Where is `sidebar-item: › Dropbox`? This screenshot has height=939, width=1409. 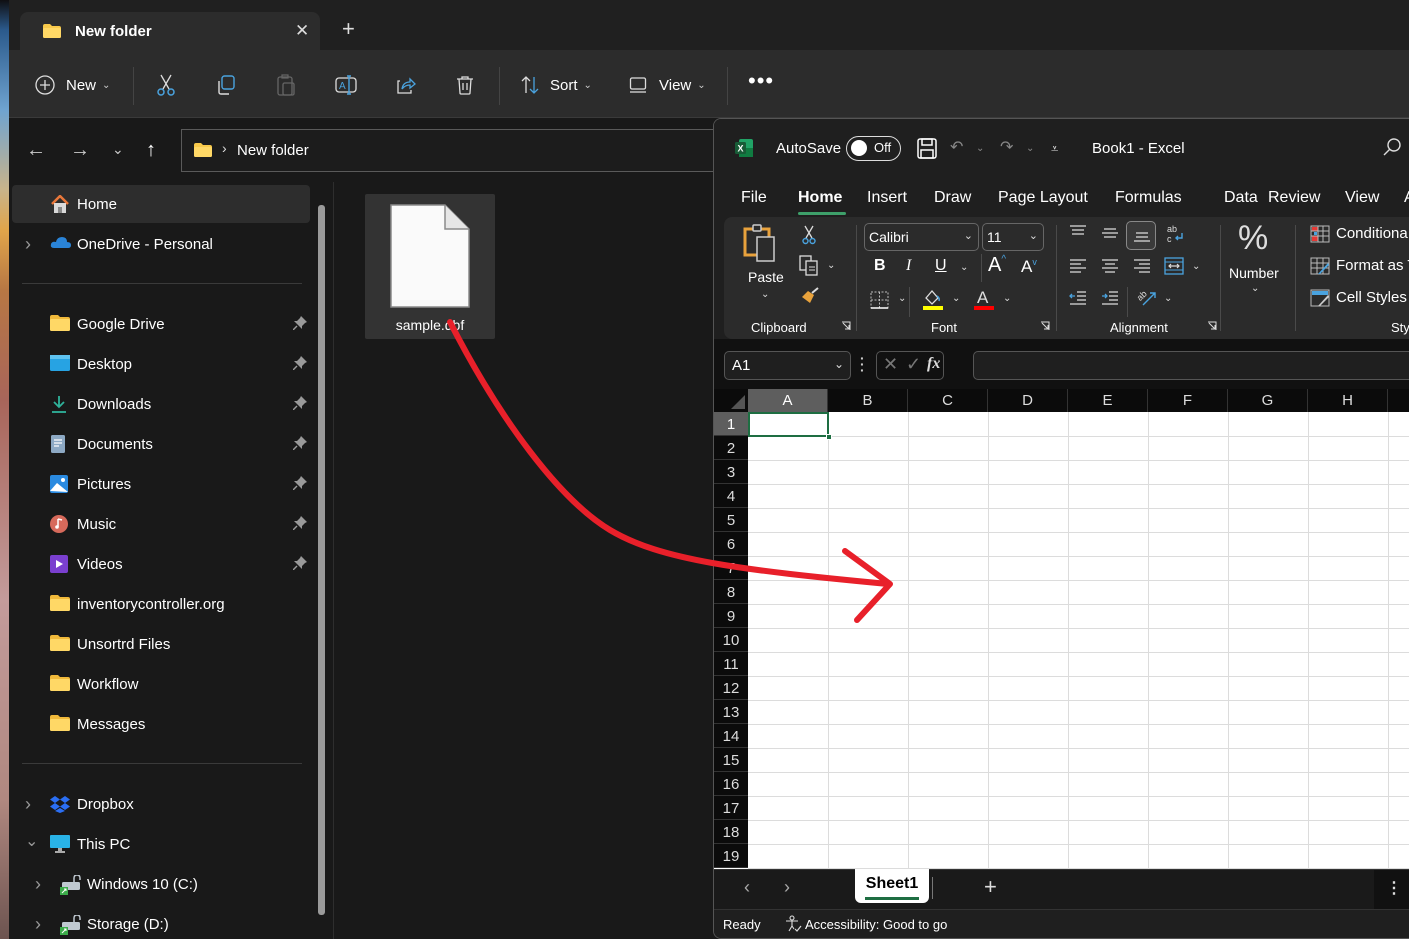 sidebar-item: › Dropbox is located at coordinates (161, 804).